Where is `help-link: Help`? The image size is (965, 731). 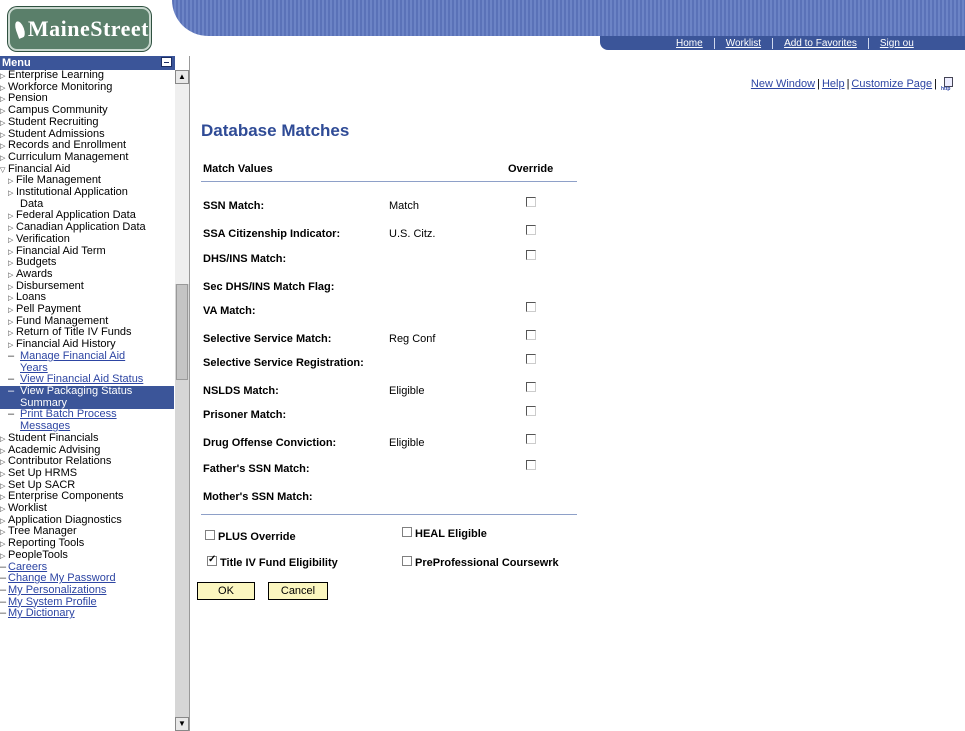 help-link: Help is located at coordinates (833, 84).